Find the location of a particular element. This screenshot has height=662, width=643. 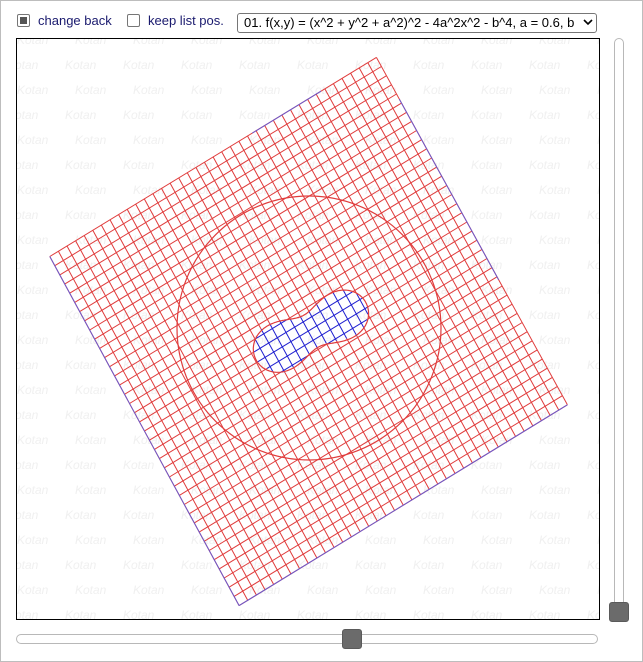

zoom-slider-track is located at coordinates (619, 330).